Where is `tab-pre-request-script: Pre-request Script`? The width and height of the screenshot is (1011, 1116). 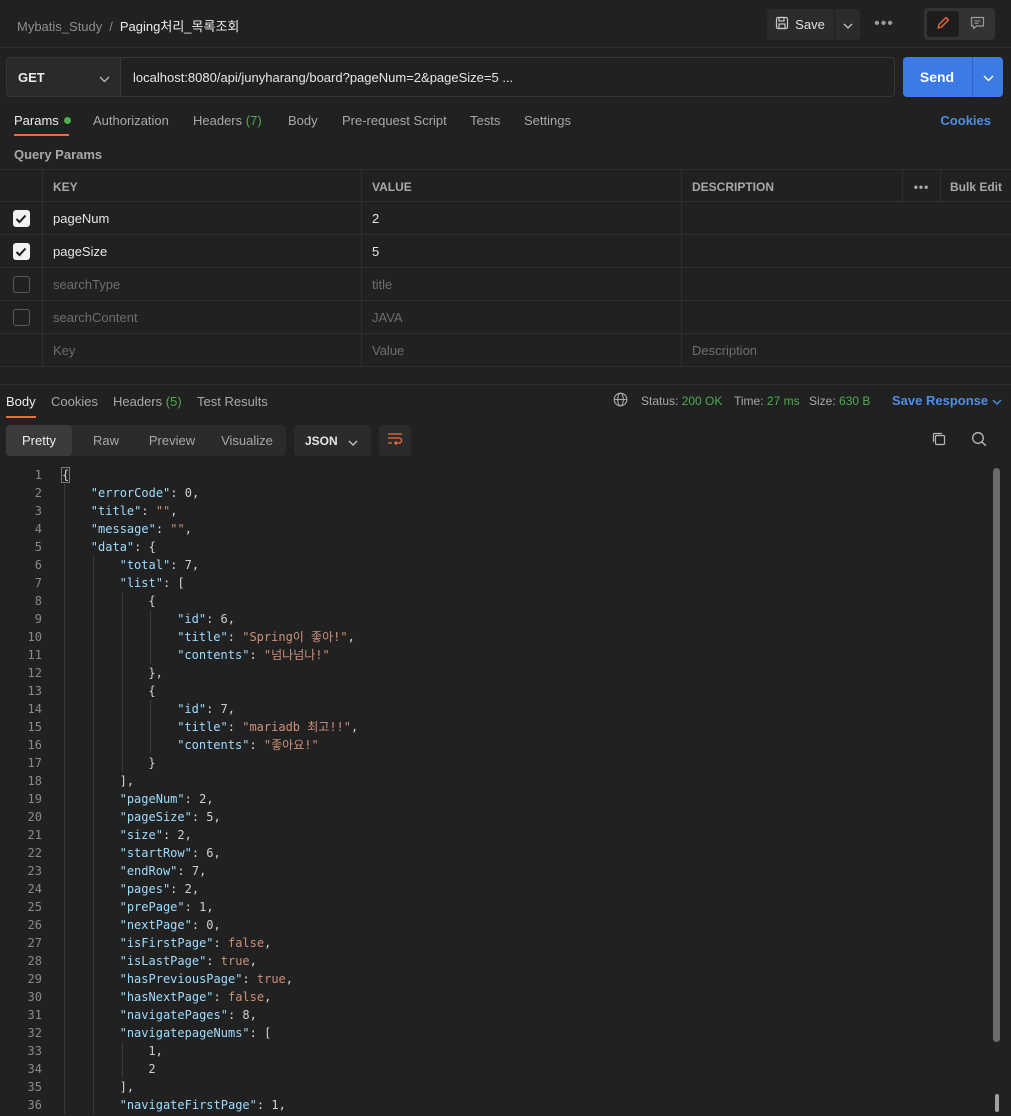
tab-pre-request-script: Pre-request Script is located at coordinates (394, 120).